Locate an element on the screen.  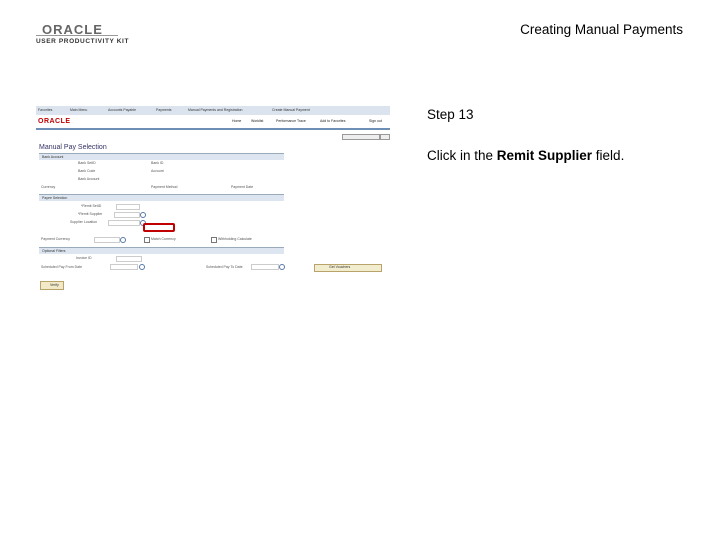
scheduled-to-label: Scheduled Pay To Date is located at coordinates (224, 267).